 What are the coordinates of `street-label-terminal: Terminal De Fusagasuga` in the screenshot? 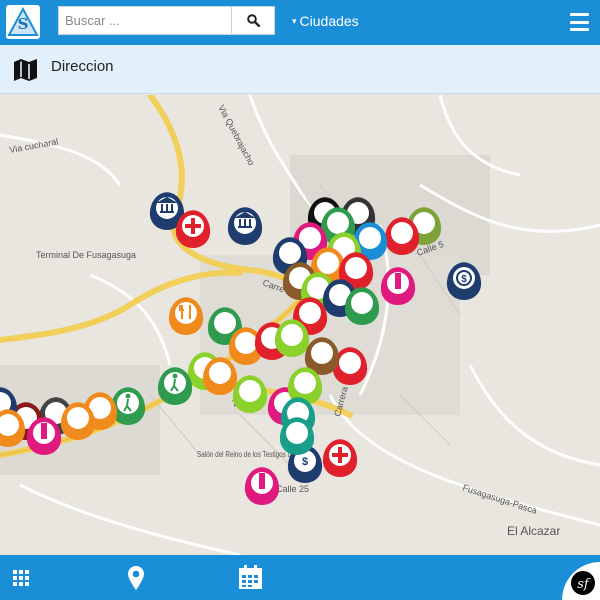 It's located at (86, 255).